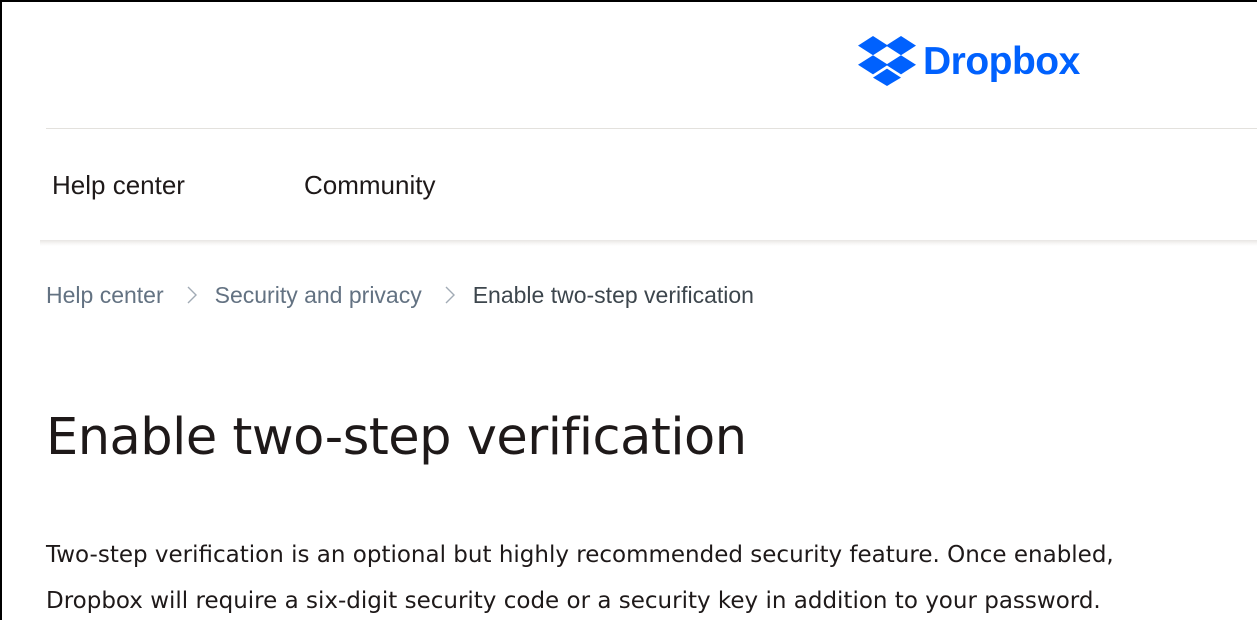  I want to click on dropbox-logo-link: Dropbox, so click(969, 61).